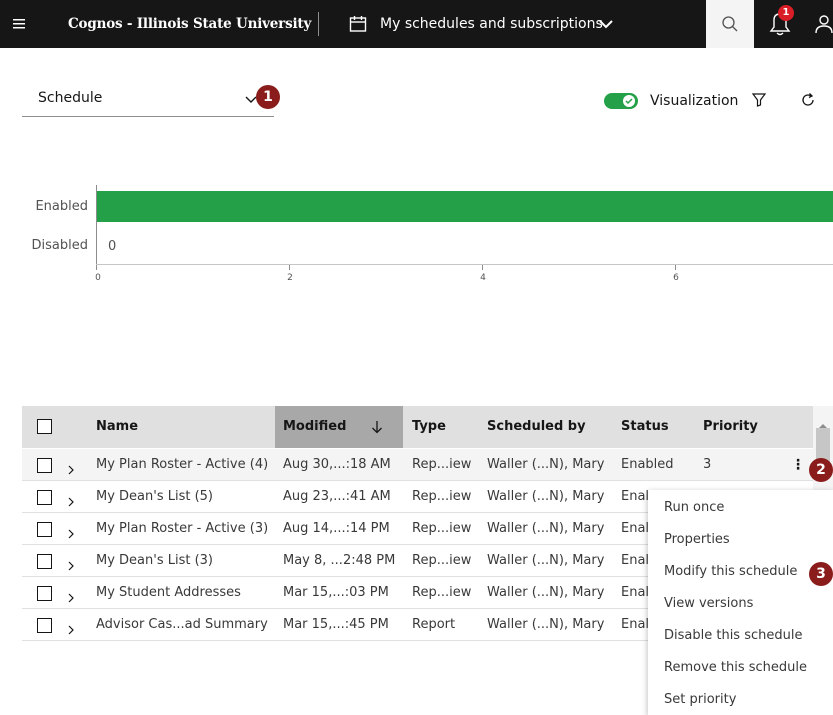  Describe the element at coordinates (697, 539) in the screenshot. I see `menu-item-properties: Properties` at that location.